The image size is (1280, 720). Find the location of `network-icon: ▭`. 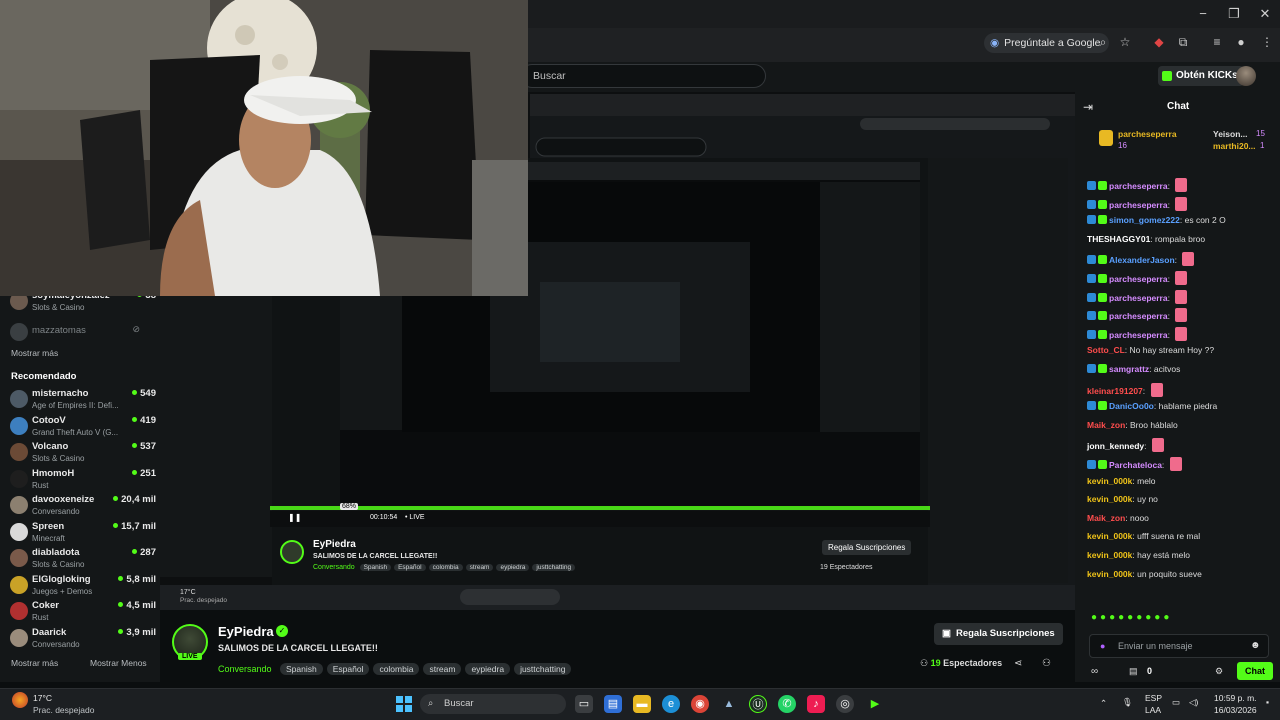

network-icon: ▭ is located at coordinates (1176, 702).